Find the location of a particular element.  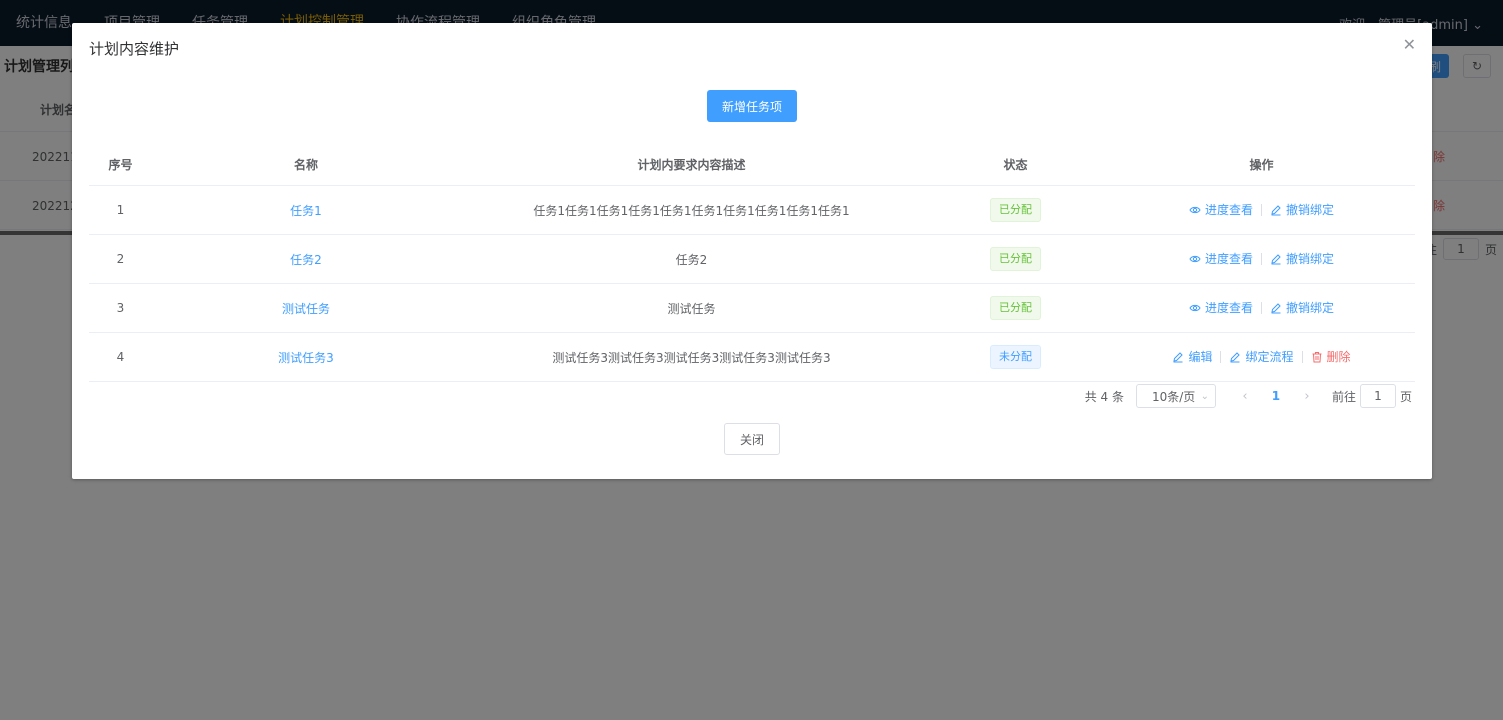

page-size-value: 10条/页 is located at coordinates (1173, 396).